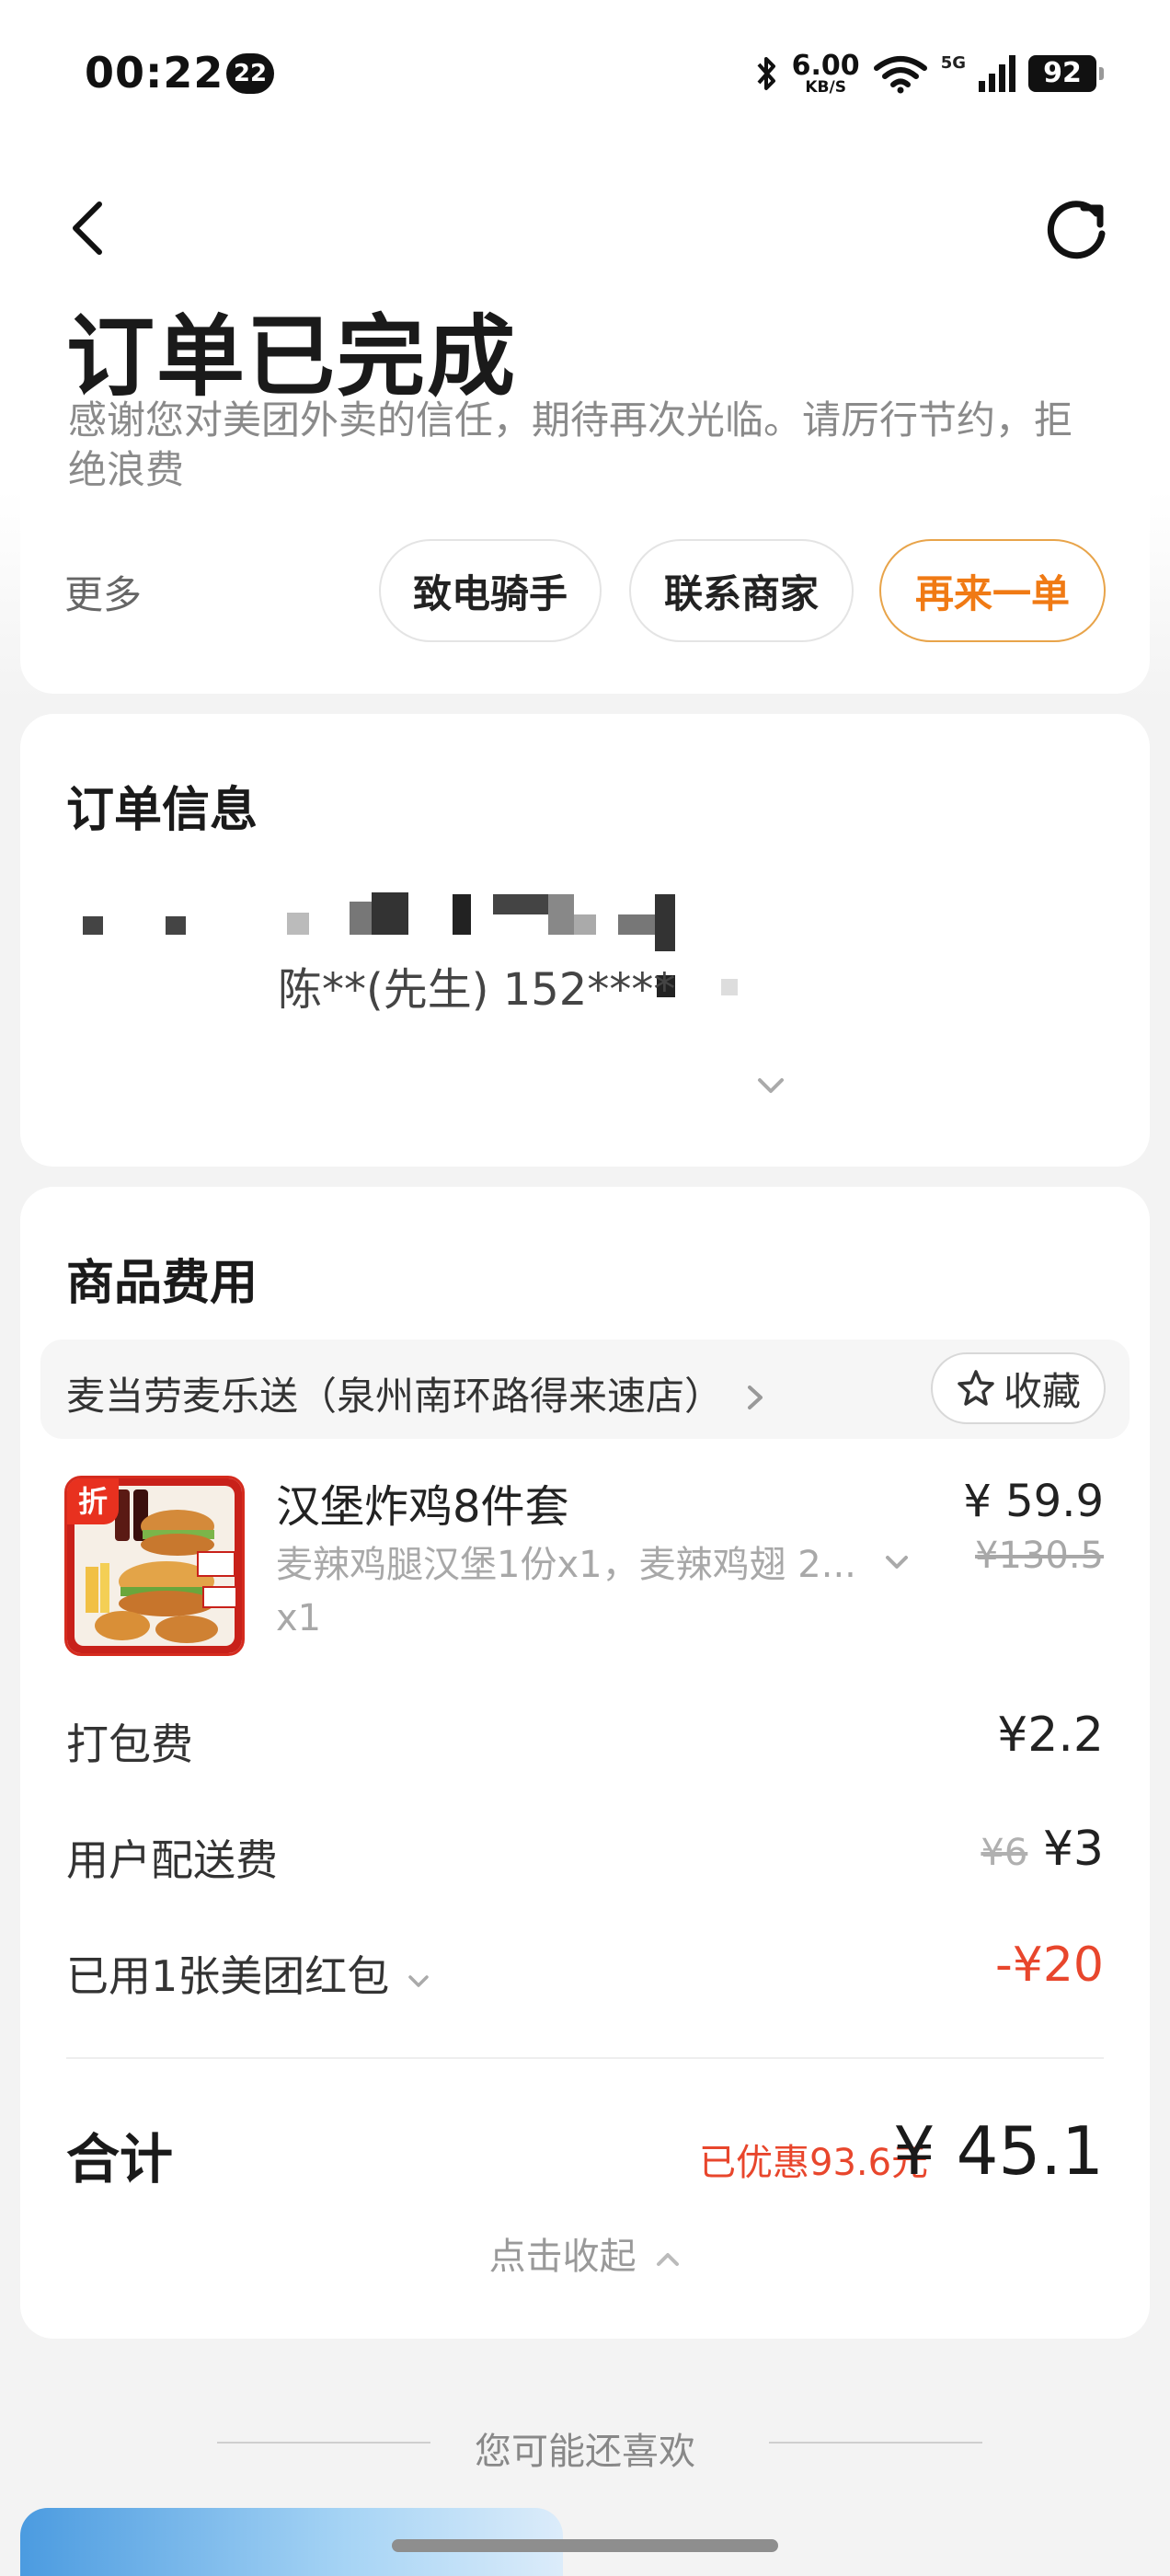 This screenshot has width=1170, height=2576. Describe the element at coordinates (162, 1283) in the screenshot. I see `goods-cost-title: 商品费用` at that location.